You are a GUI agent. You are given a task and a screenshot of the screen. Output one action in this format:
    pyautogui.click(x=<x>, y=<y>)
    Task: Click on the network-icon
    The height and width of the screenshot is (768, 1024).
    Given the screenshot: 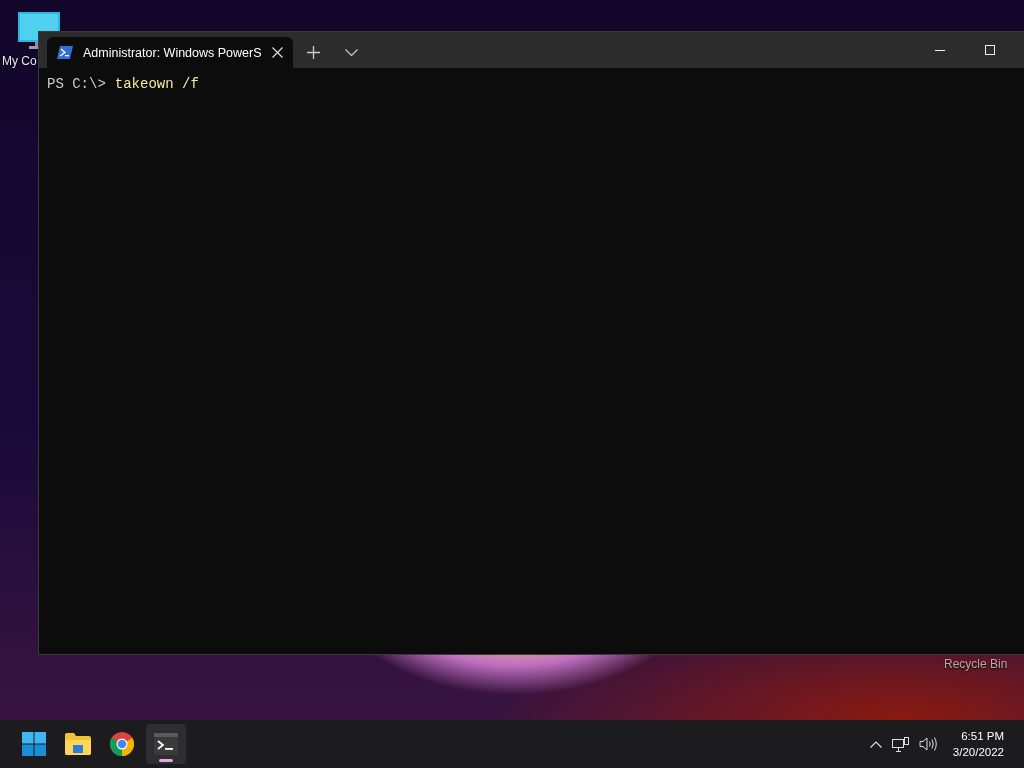 What is the action you would take?
    pyautogui.click(x=900, y=744)
    